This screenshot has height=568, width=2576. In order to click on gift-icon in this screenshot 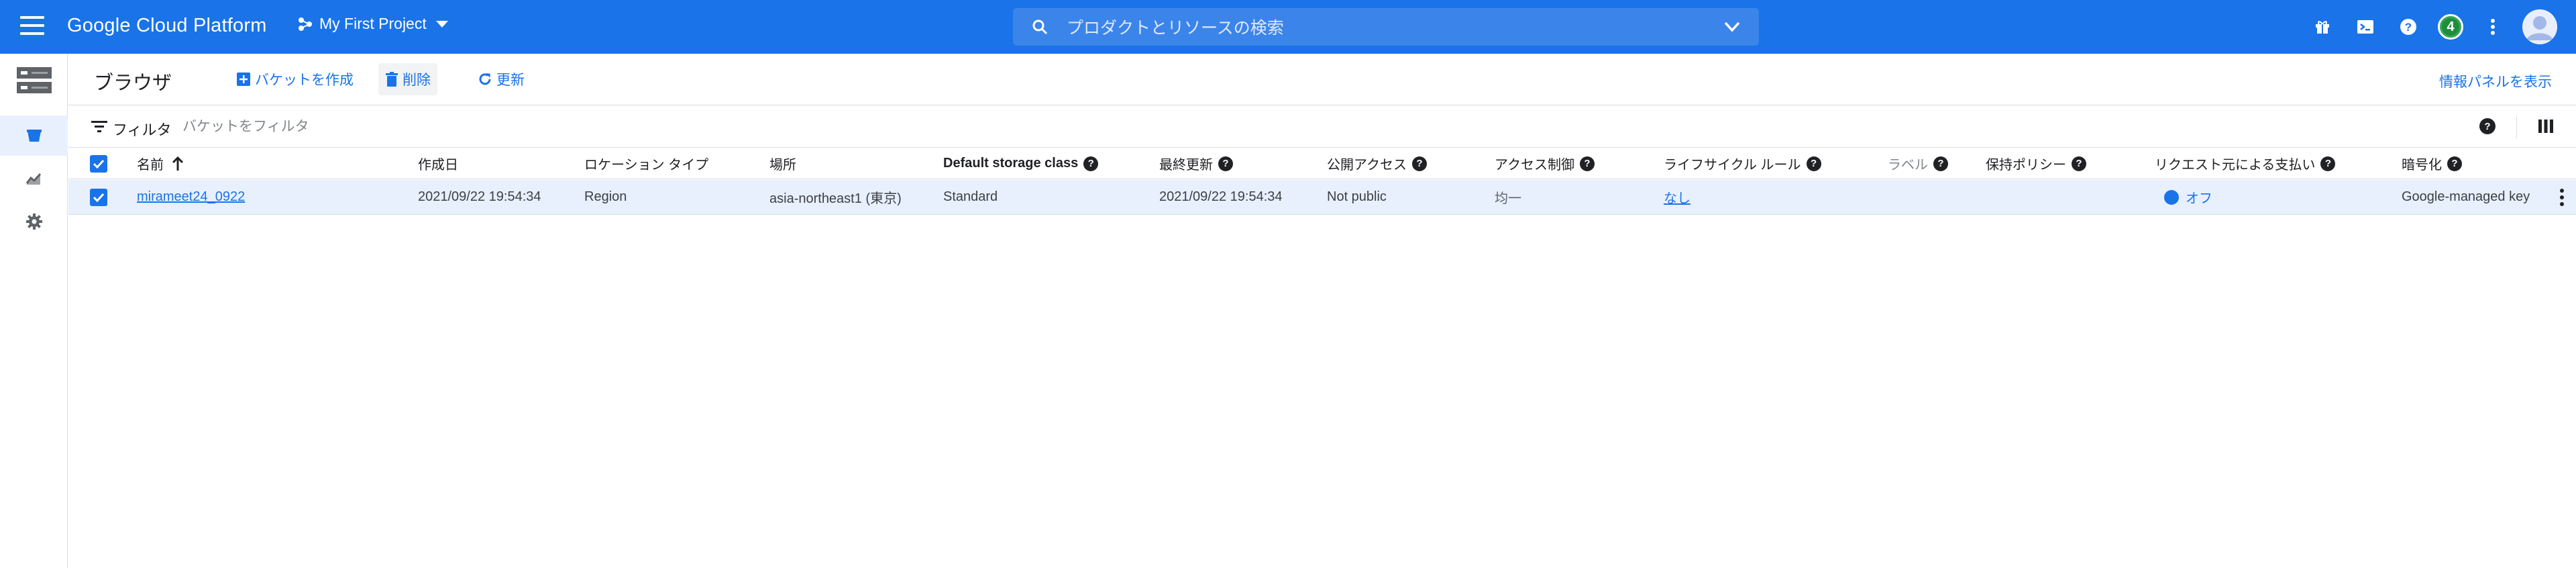, I will do `click(2322, 27)`.